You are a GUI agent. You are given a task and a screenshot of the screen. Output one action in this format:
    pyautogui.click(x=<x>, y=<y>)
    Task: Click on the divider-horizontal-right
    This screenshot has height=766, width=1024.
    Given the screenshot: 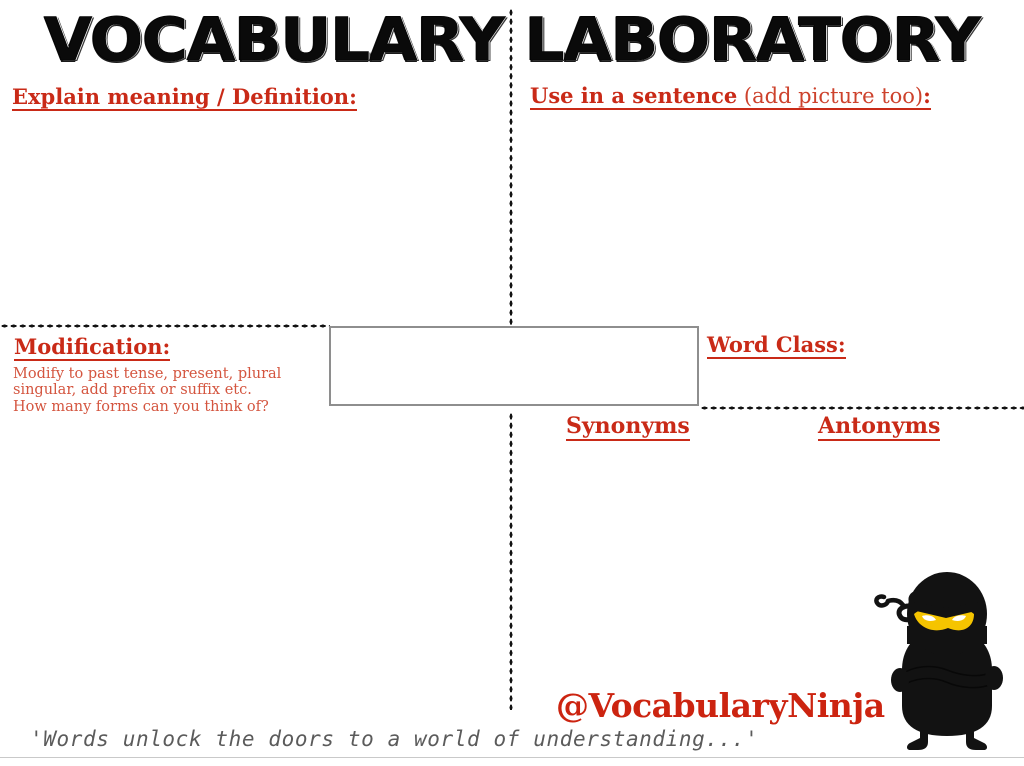 What is the action you would take?
    pyautogui.click(x=862, y=408)
    